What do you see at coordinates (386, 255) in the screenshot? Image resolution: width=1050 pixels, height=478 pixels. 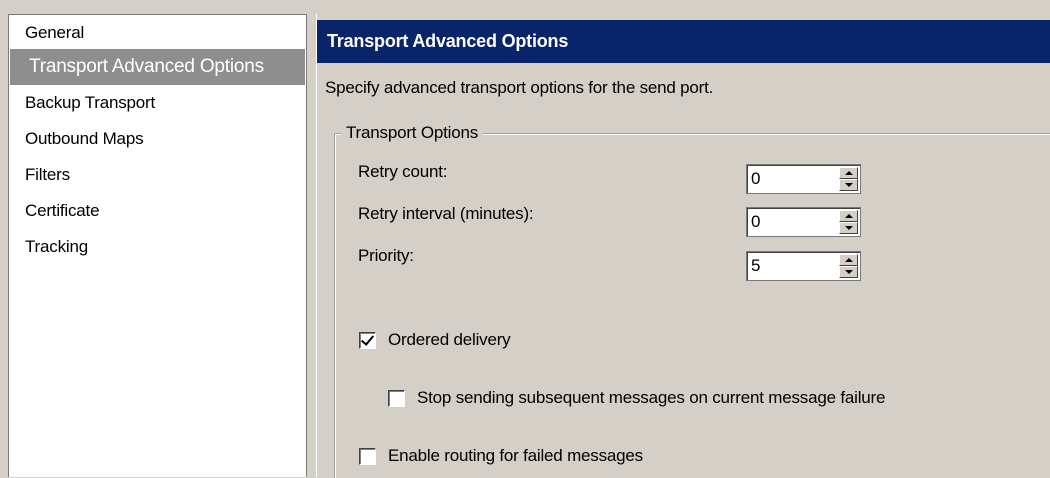 I see `priority-label: Priority:` at bounding box center [386, 255].